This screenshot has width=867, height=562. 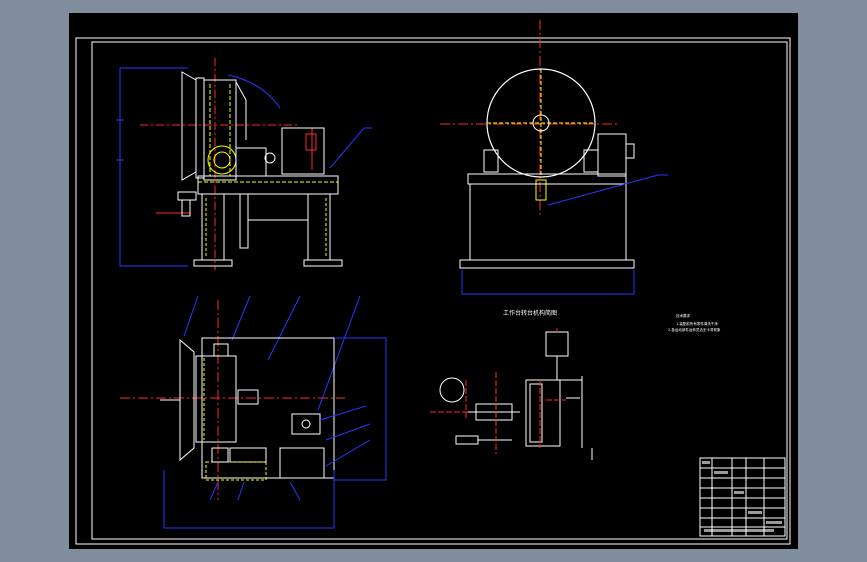 I want to click on notes-heading: 技术要求, so click(x=683, y=315).